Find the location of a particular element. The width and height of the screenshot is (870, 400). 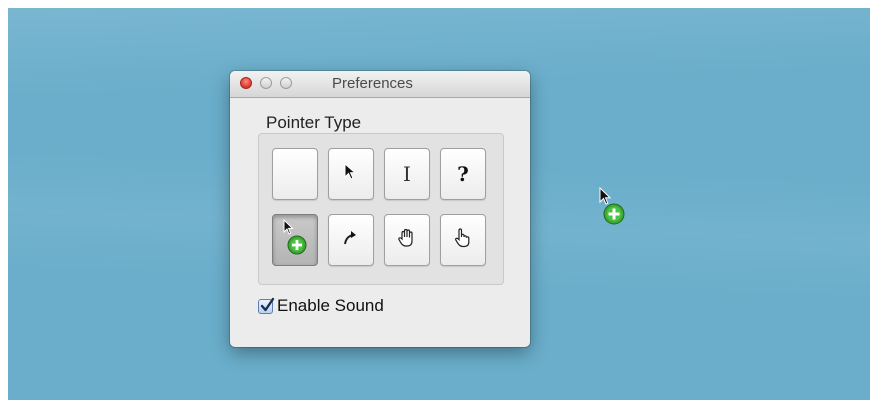

pointer-button-arrow is located at coordinates (351, 174).